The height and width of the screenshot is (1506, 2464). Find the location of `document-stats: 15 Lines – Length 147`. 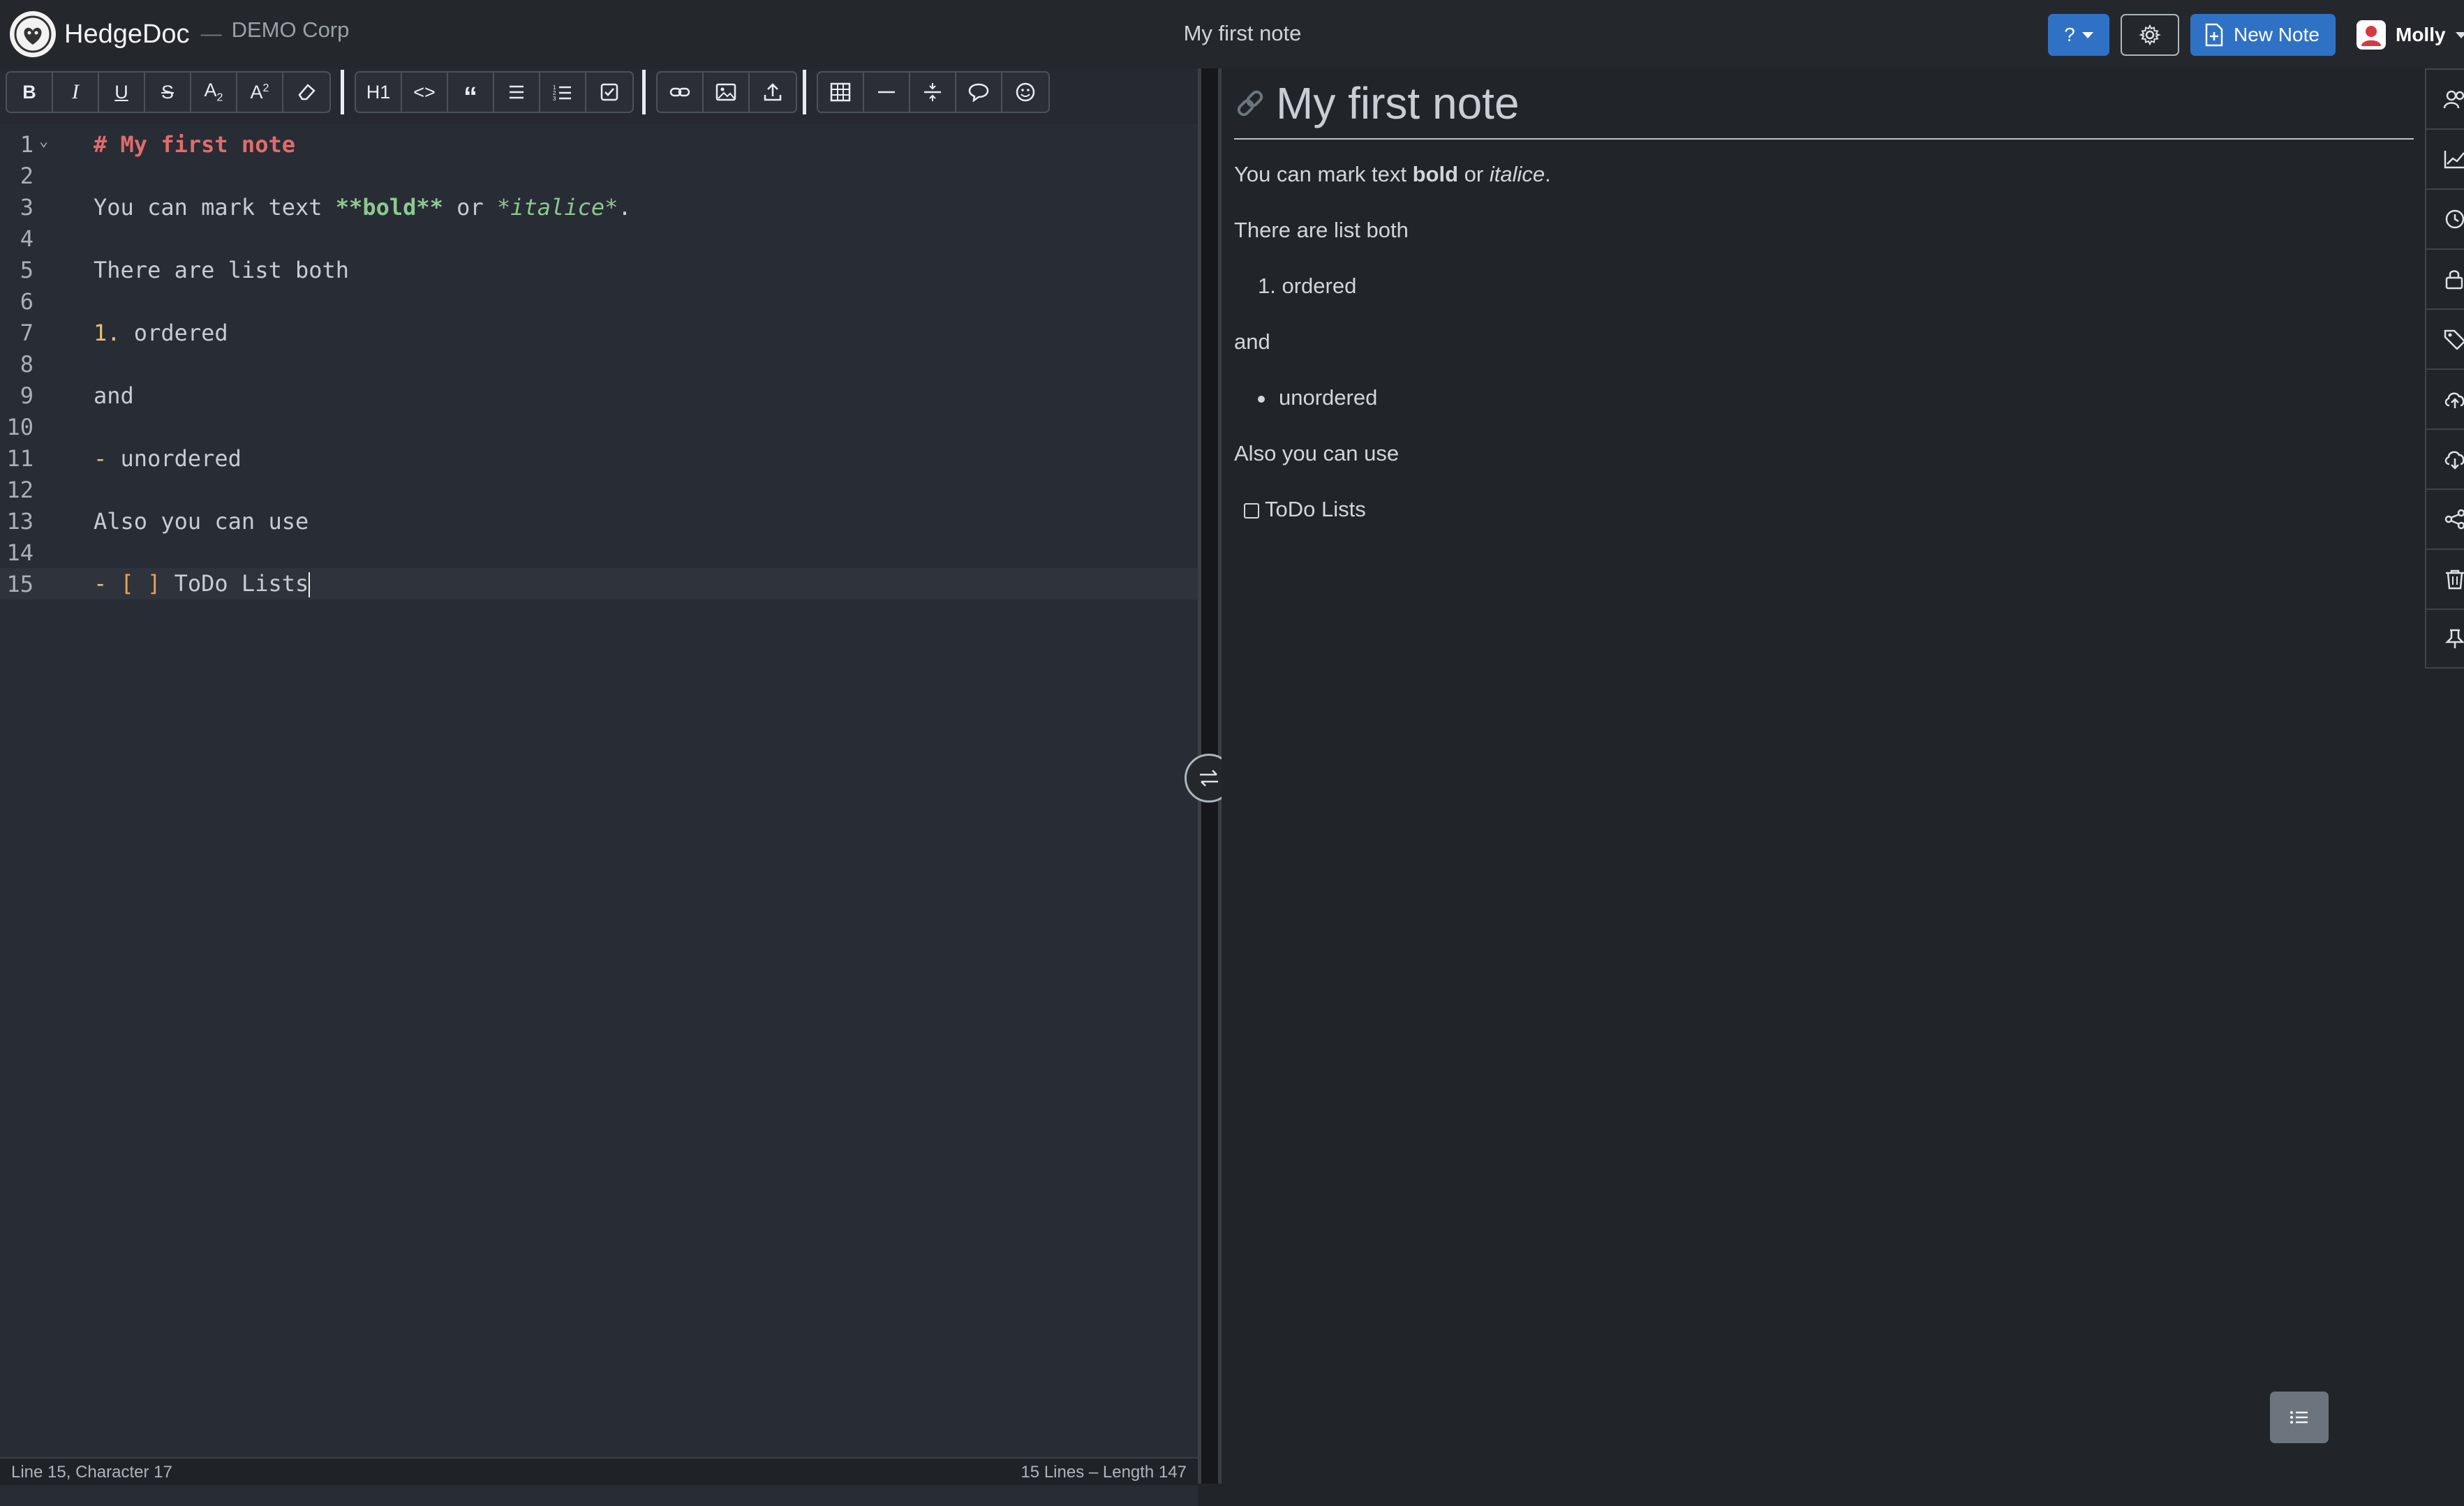

document-stats: 15 Lines – Length 147 is located at coordinates (1104, 1472).